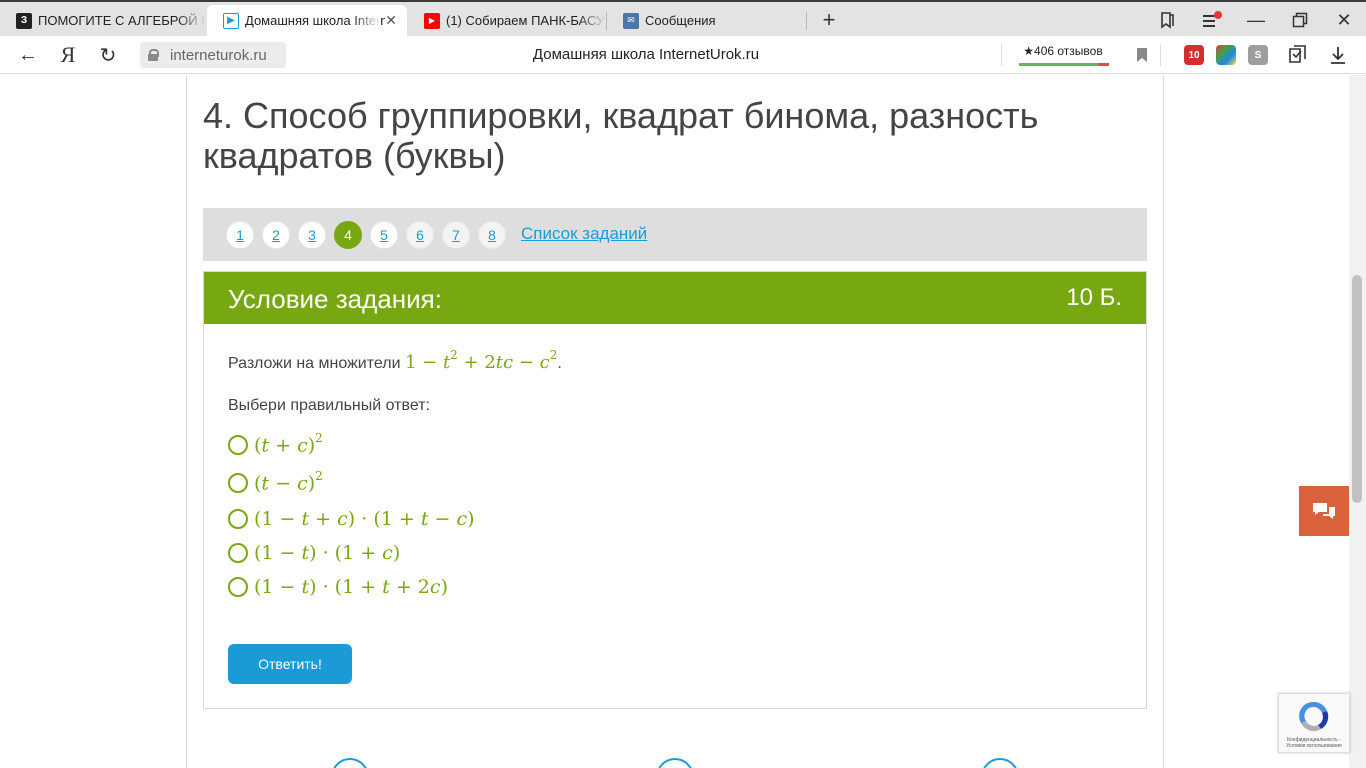 The width and height of the screenshot is (1366, 768). I want to click on adblock-extension-icon: 10, so click(1194, 55).